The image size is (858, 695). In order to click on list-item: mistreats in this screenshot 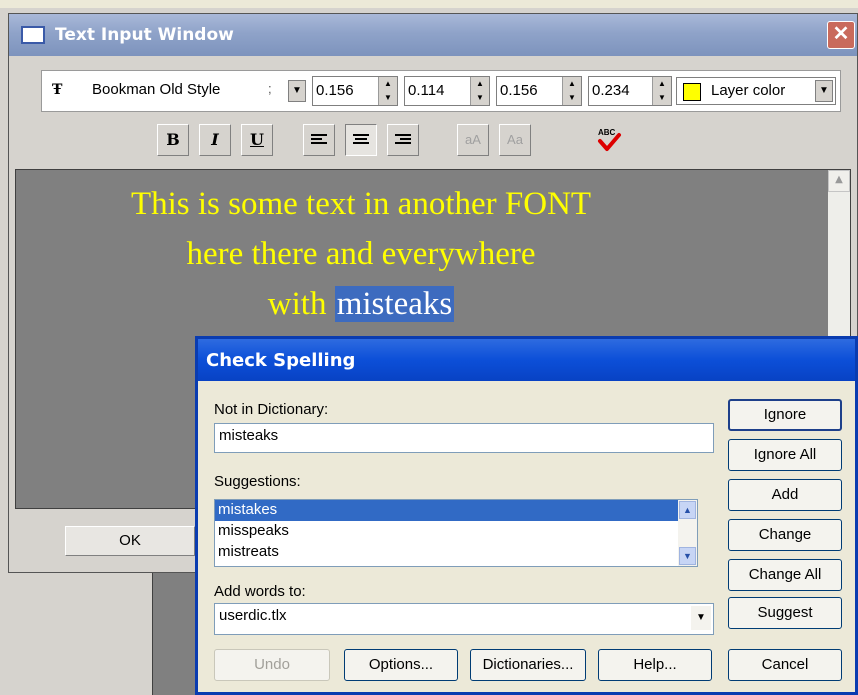, I will do `click(456, 552)`.